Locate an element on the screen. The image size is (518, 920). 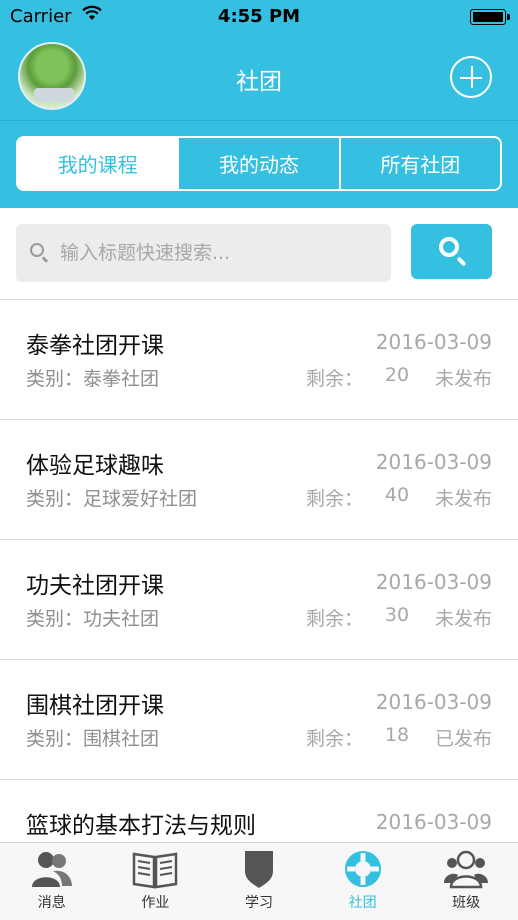
book-icon is located at coordinates (155, 869).